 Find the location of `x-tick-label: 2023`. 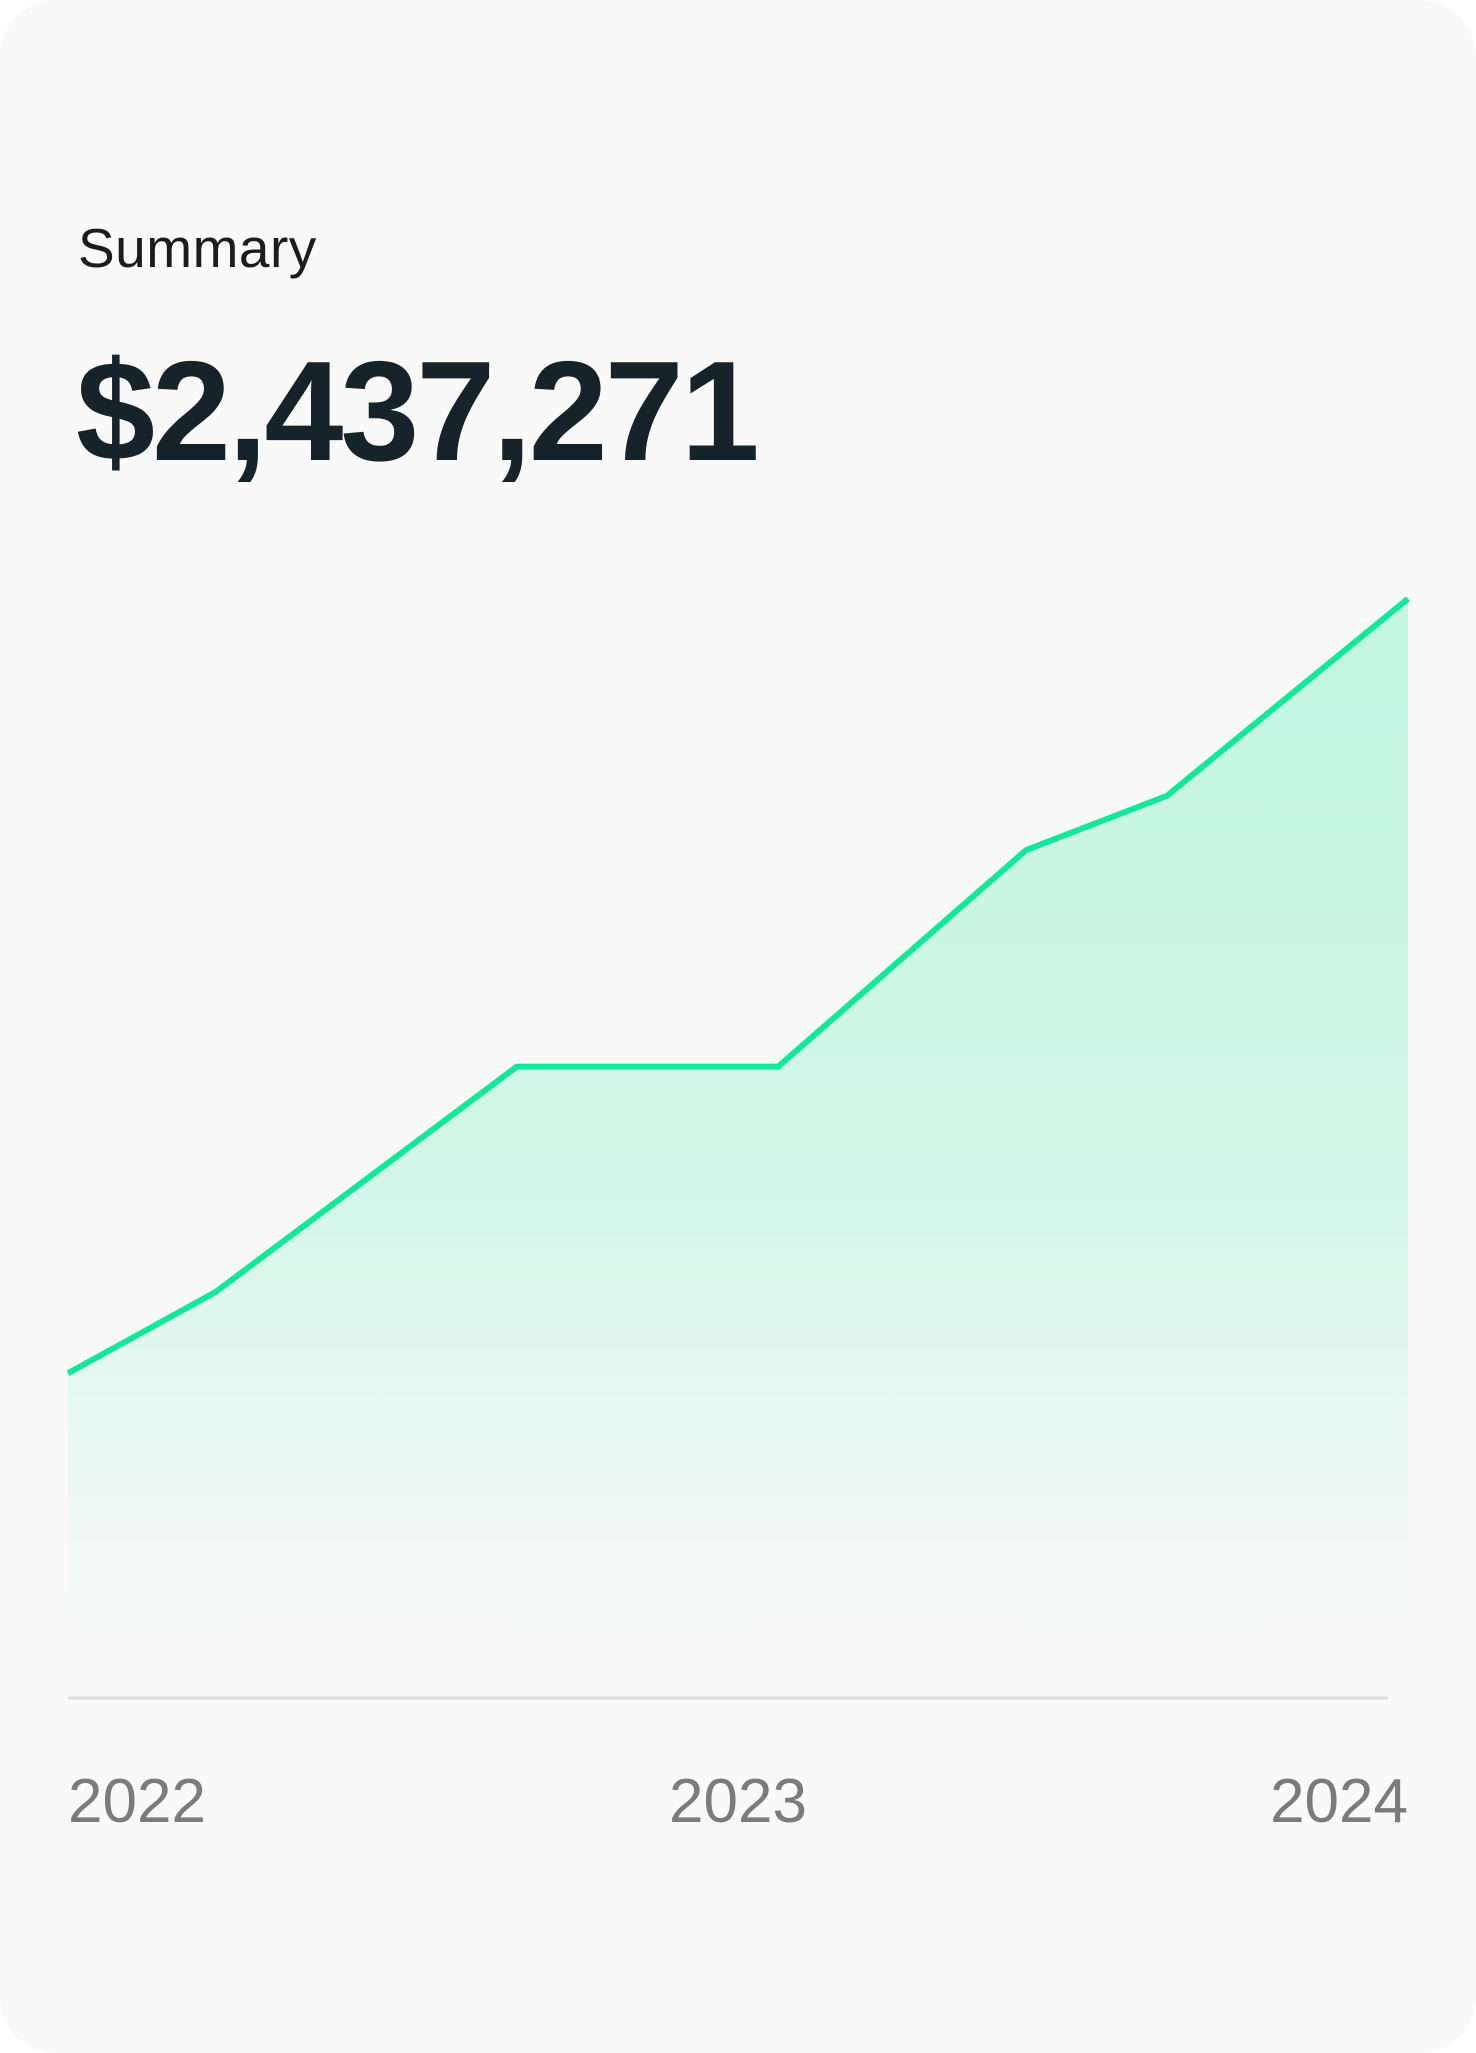

x-tick-label: 2023 is located at coordinates (738, 1801).